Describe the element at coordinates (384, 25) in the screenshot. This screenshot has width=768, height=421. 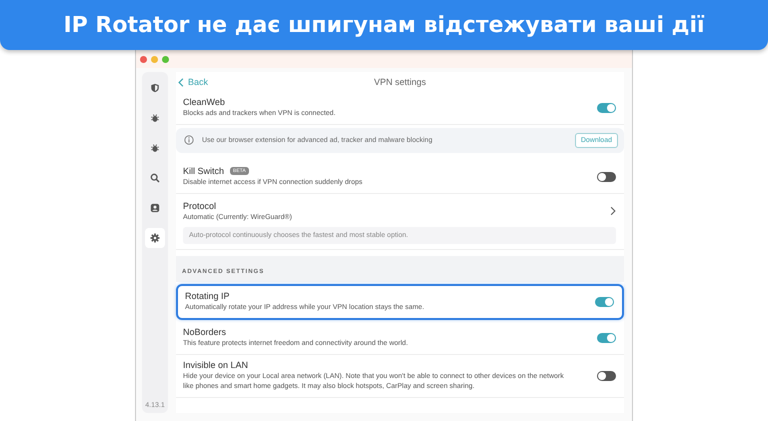
I see `banner-title: IP Rotator не дає шпигунам відстежувати ваші дії` at that location.